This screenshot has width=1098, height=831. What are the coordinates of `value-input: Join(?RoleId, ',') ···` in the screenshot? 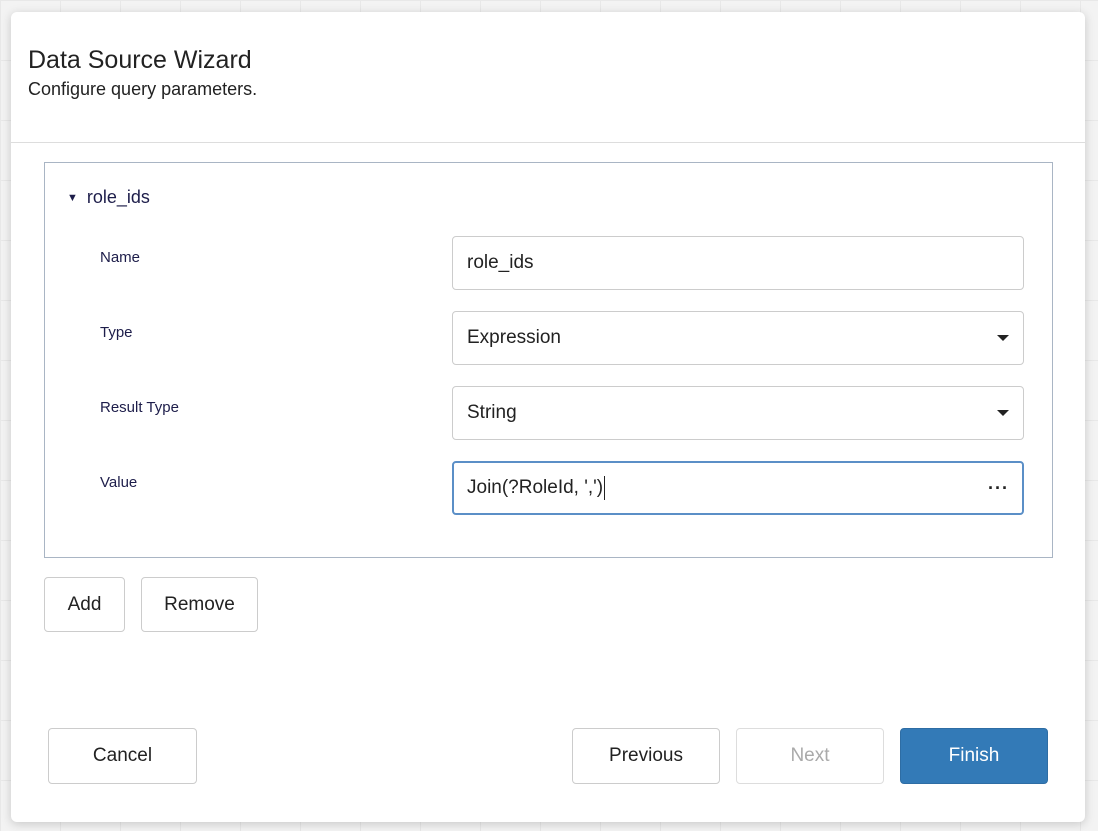 It's located at (738, 488).